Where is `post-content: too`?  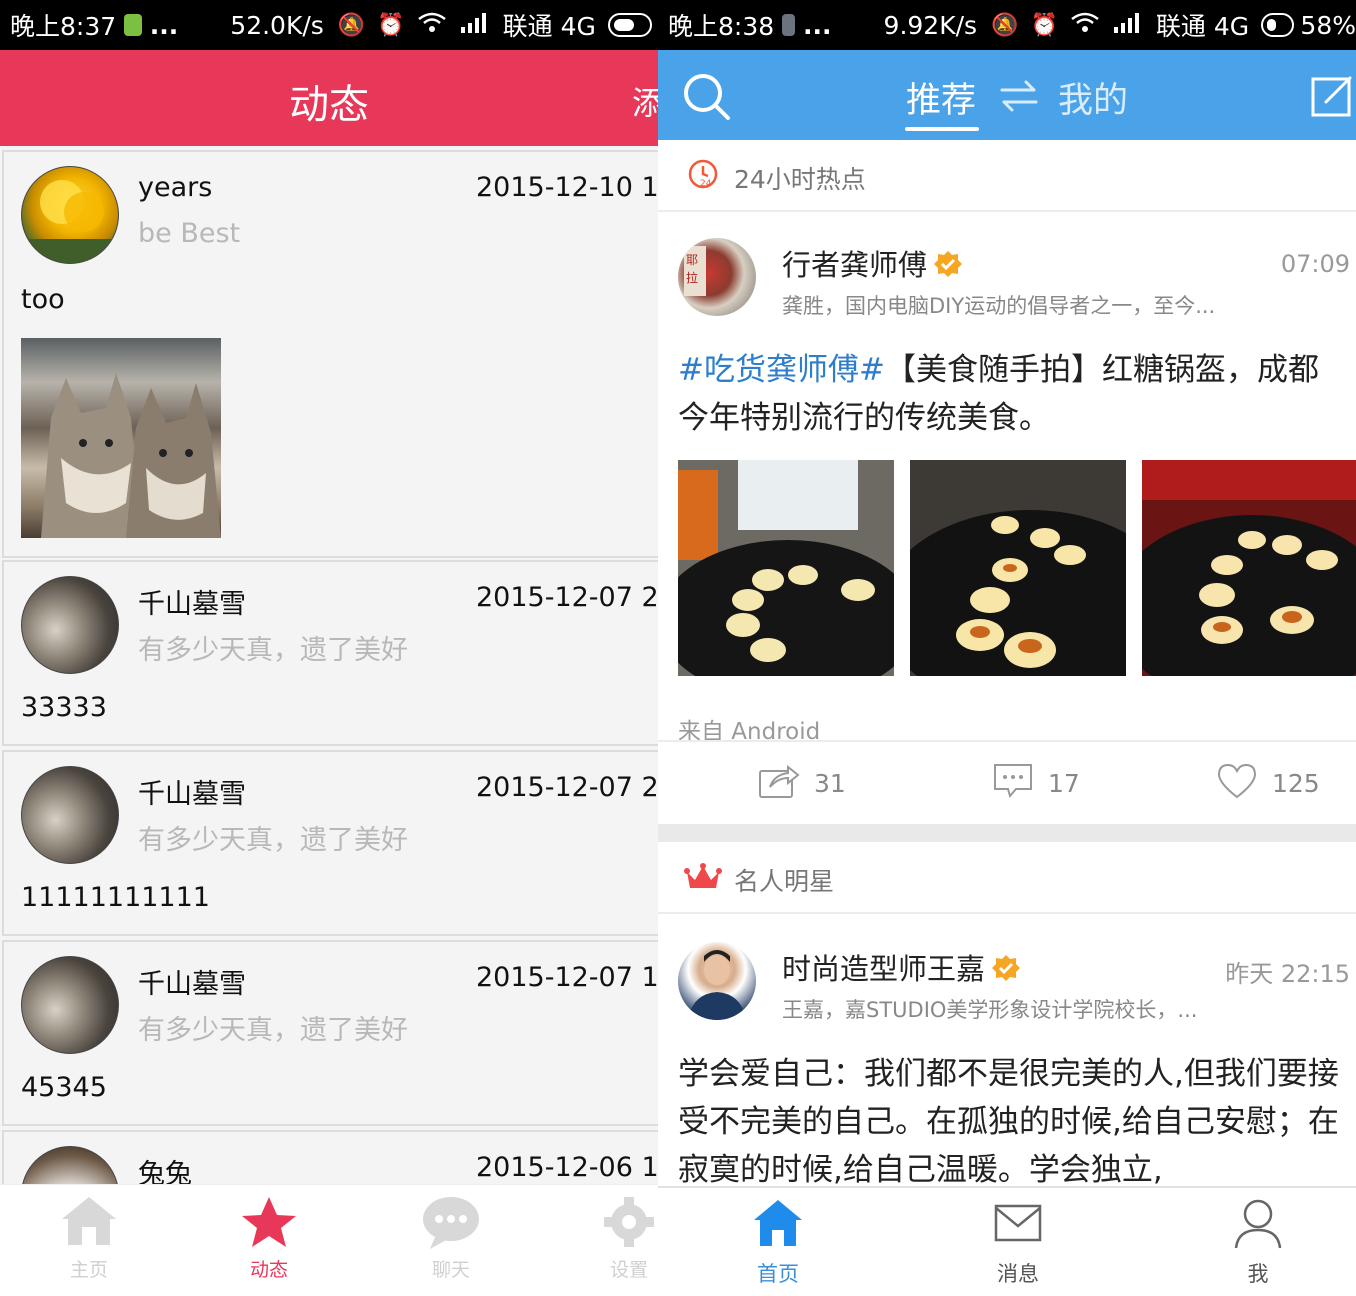 post-content: too is located at coordinates (43, 299).